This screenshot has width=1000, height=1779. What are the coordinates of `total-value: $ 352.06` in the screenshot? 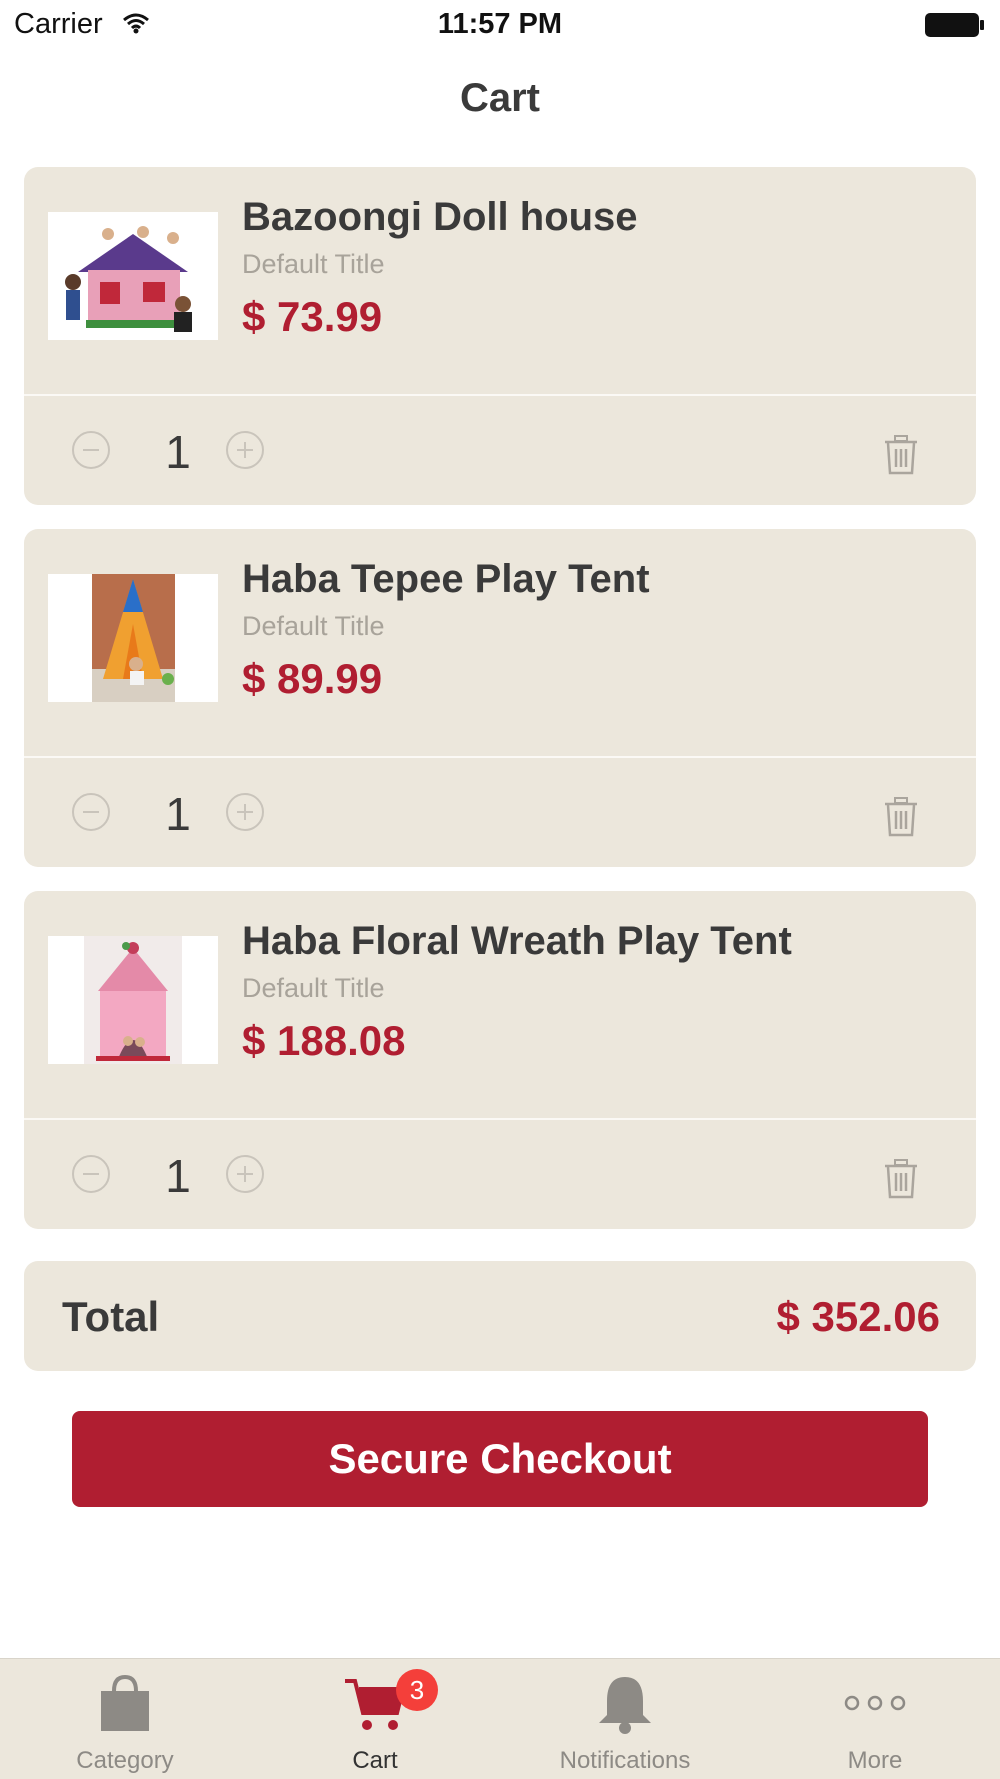 It's located at (858, 1316).